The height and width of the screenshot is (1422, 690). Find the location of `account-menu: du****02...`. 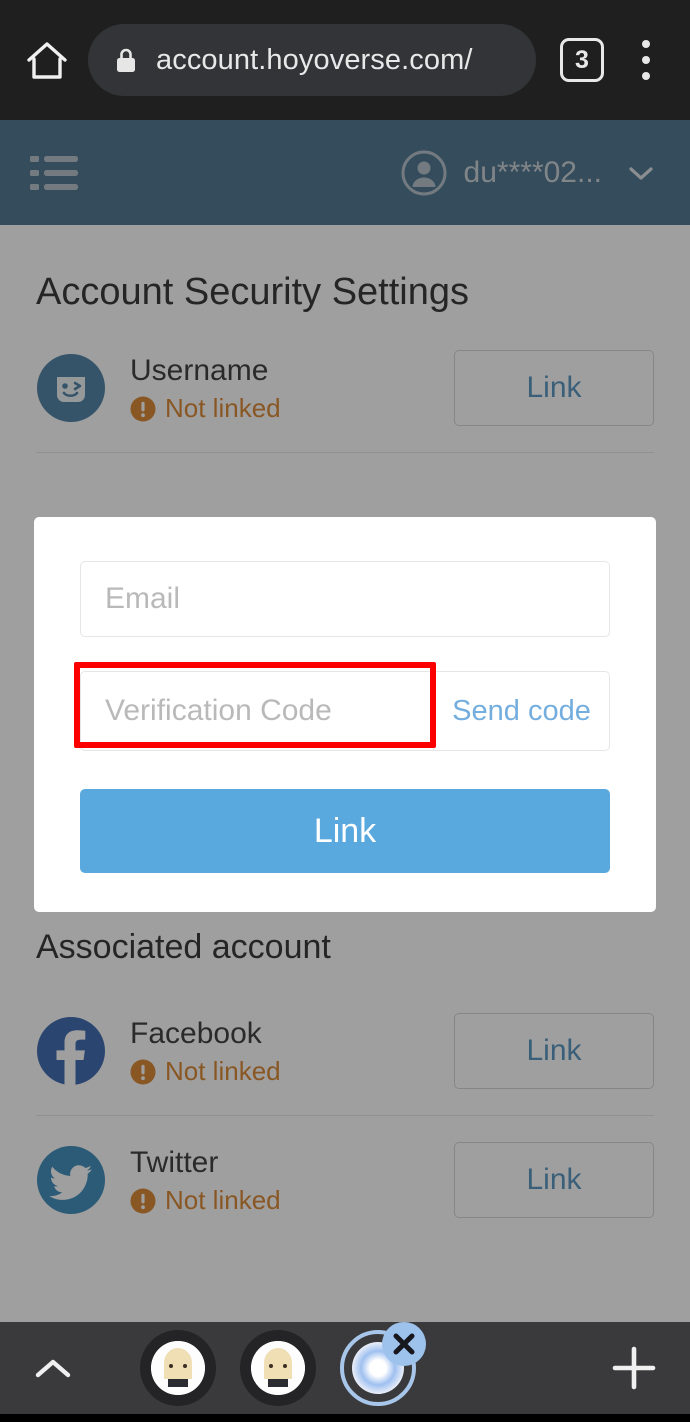

account-menu: du****02... is located at coordinates (531, 173).